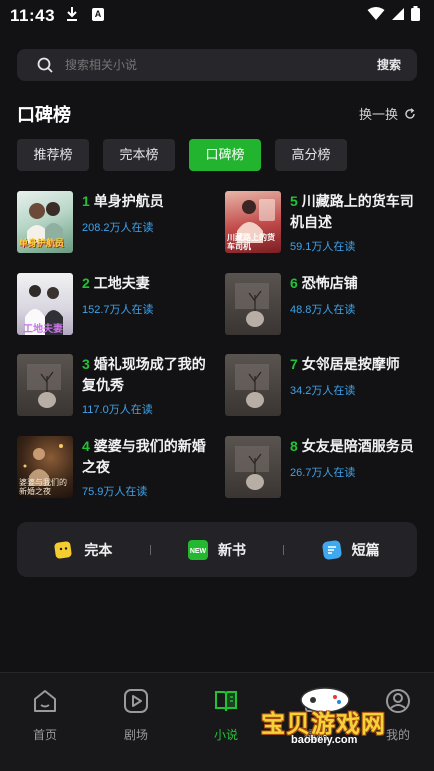 Image resolution: width=434 pixels, height=771 pixels. I want to click on tab-completed: 完本榜, so click(139, 155).